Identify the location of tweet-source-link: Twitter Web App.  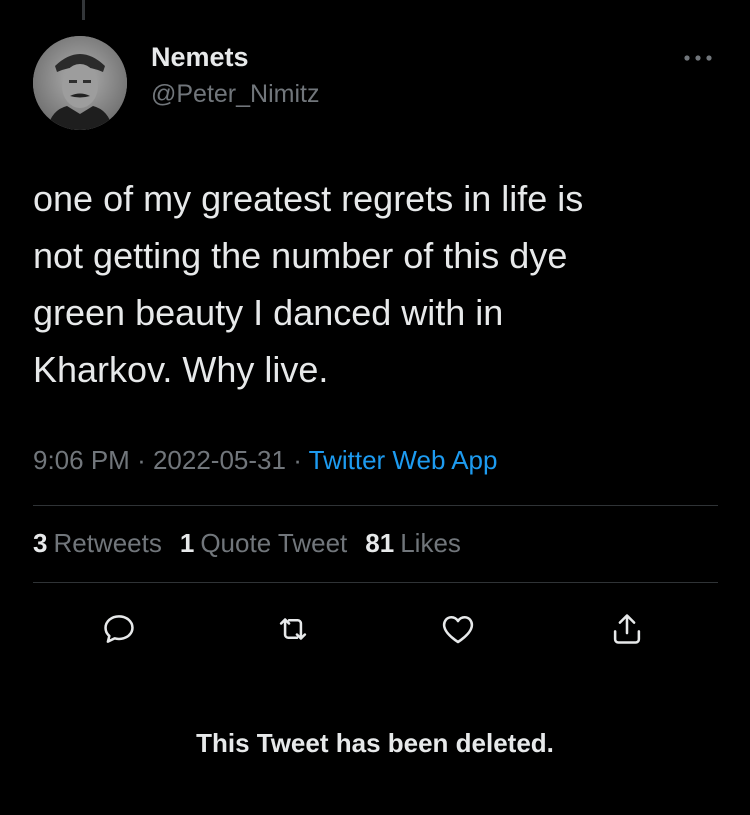
(403, 460).